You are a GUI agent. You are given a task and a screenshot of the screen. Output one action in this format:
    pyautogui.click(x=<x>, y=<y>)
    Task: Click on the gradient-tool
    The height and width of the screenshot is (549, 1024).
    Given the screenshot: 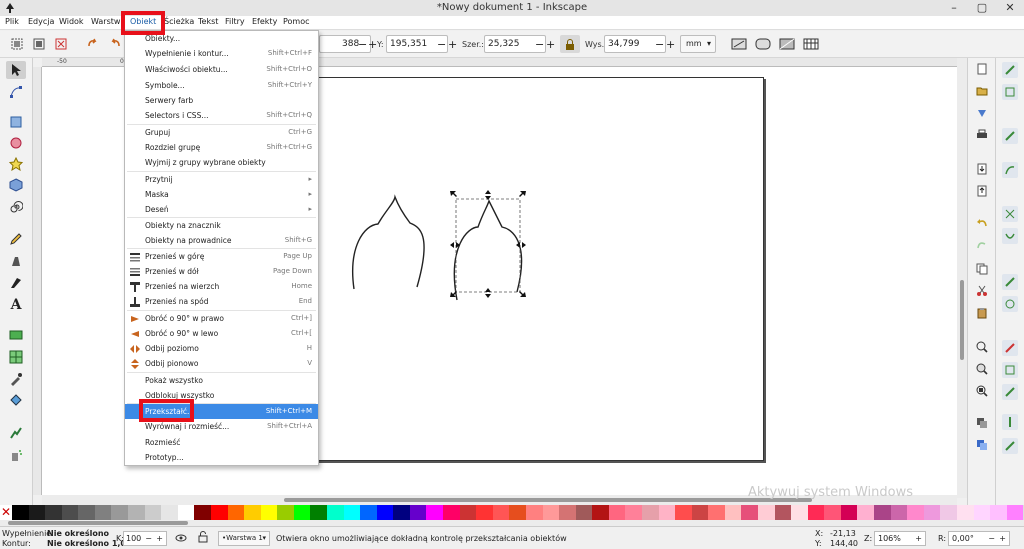 What is the action you would take?
    pyautogui.click(x=16, y=335)
    